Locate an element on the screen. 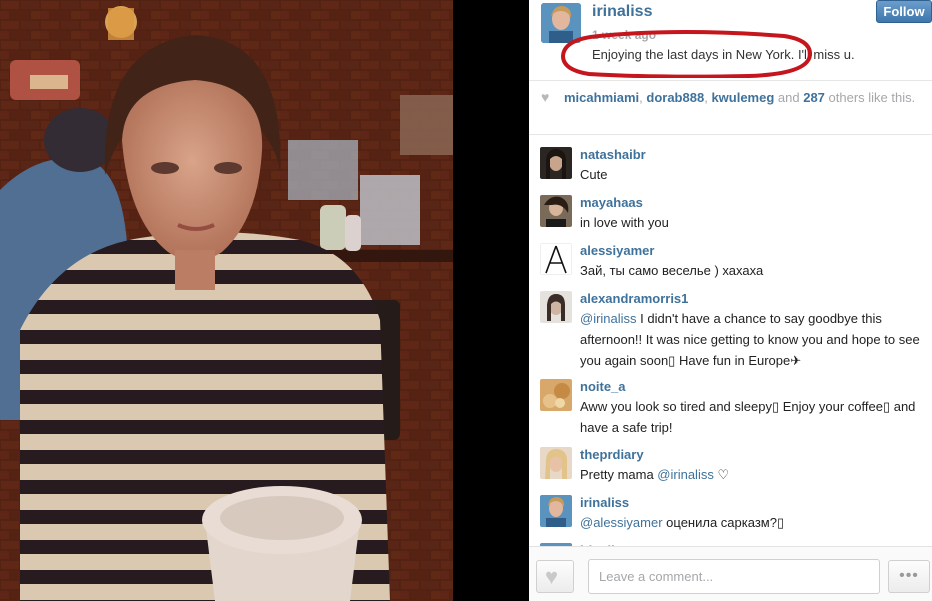 The image size is (932, 601). commenter-username: mayahaas is located at coordinates (611, 202).